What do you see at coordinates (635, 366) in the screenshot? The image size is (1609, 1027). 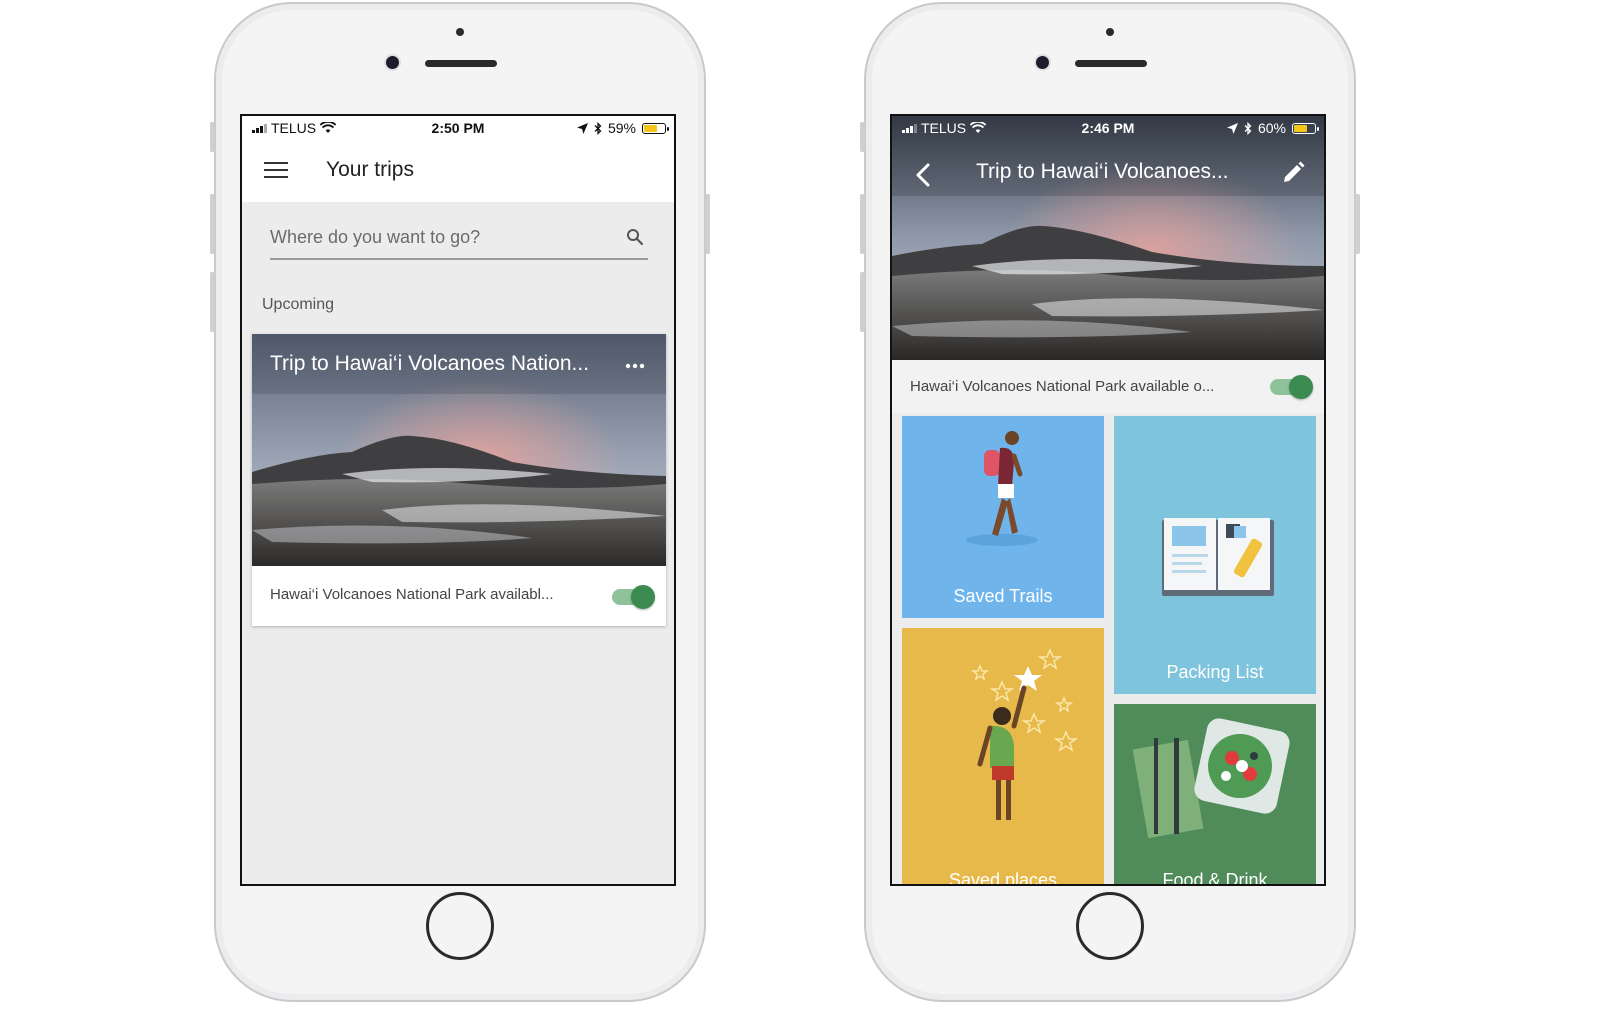 I see `more-options-icon` at bounding box center [635, 366].